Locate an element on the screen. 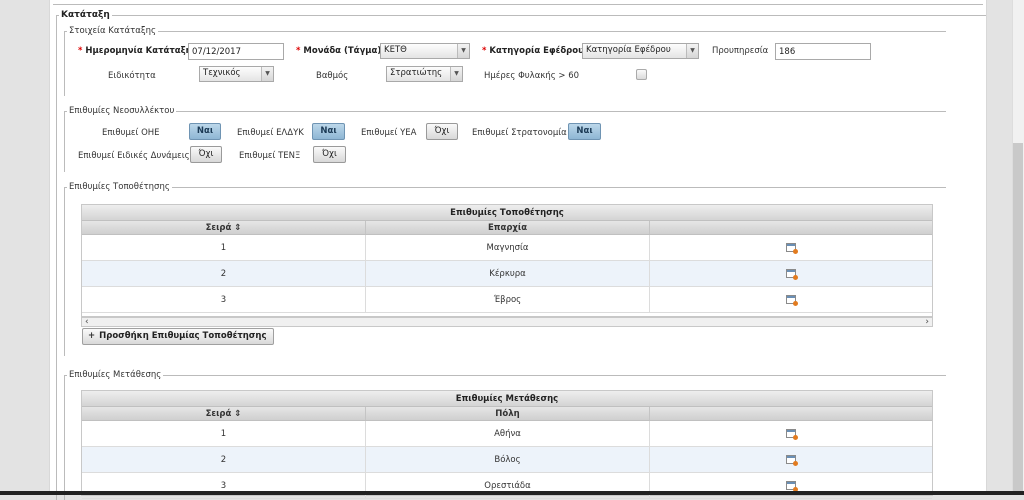 The width and height of the screenshot is (1024, 500). placement-order-header: Σειρά ⇕ is located at coordinates (224, 227).